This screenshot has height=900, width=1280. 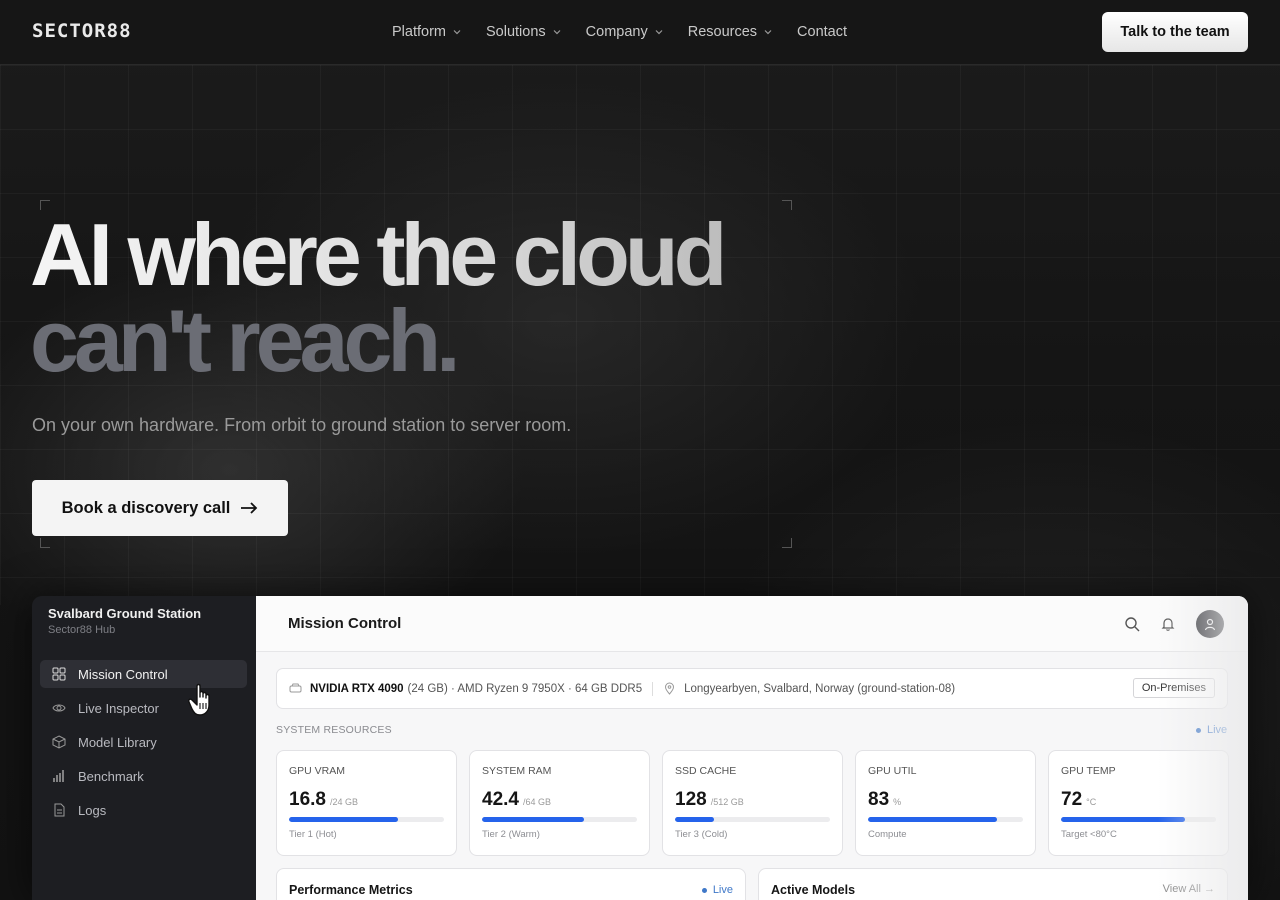 I want to click on section-label: SYSTEM RESOURCES, so click(x=334, y=730).